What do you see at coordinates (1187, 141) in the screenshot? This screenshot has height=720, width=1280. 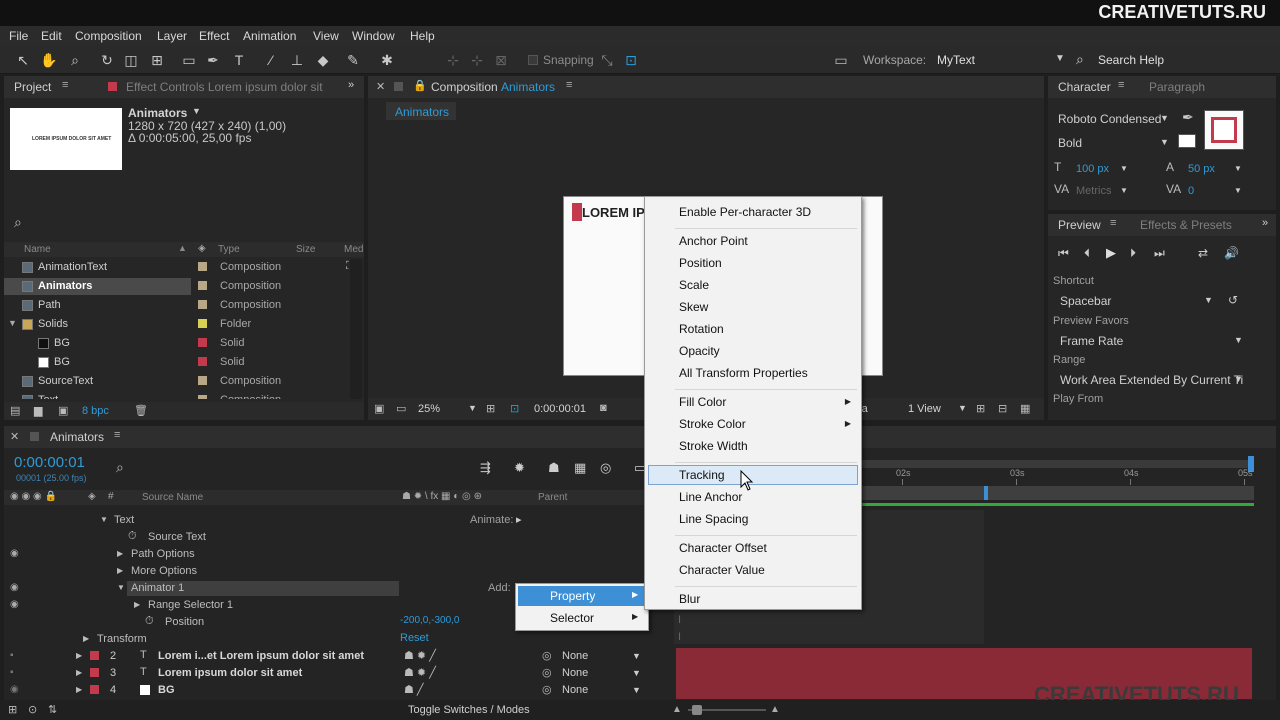 I see `fill-swatch` at bounding box center [1187, 141].